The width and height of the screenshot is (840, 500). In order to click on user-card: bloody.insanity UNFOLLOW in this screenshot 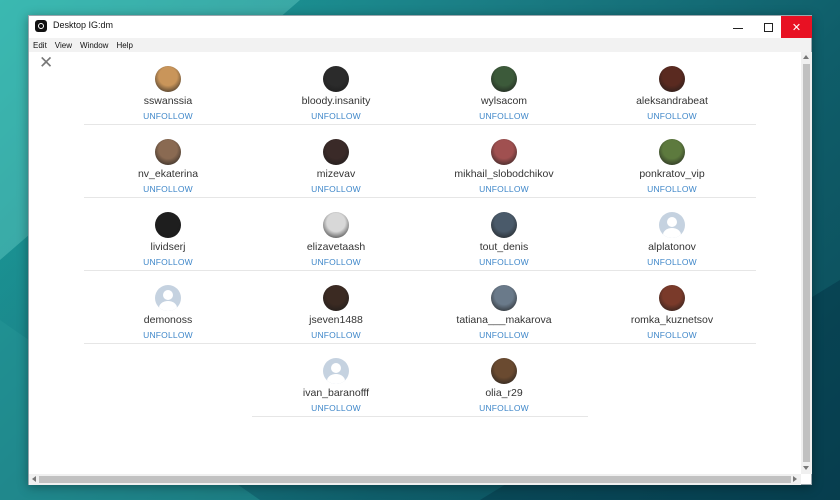, I will do `click(336, 88)`.